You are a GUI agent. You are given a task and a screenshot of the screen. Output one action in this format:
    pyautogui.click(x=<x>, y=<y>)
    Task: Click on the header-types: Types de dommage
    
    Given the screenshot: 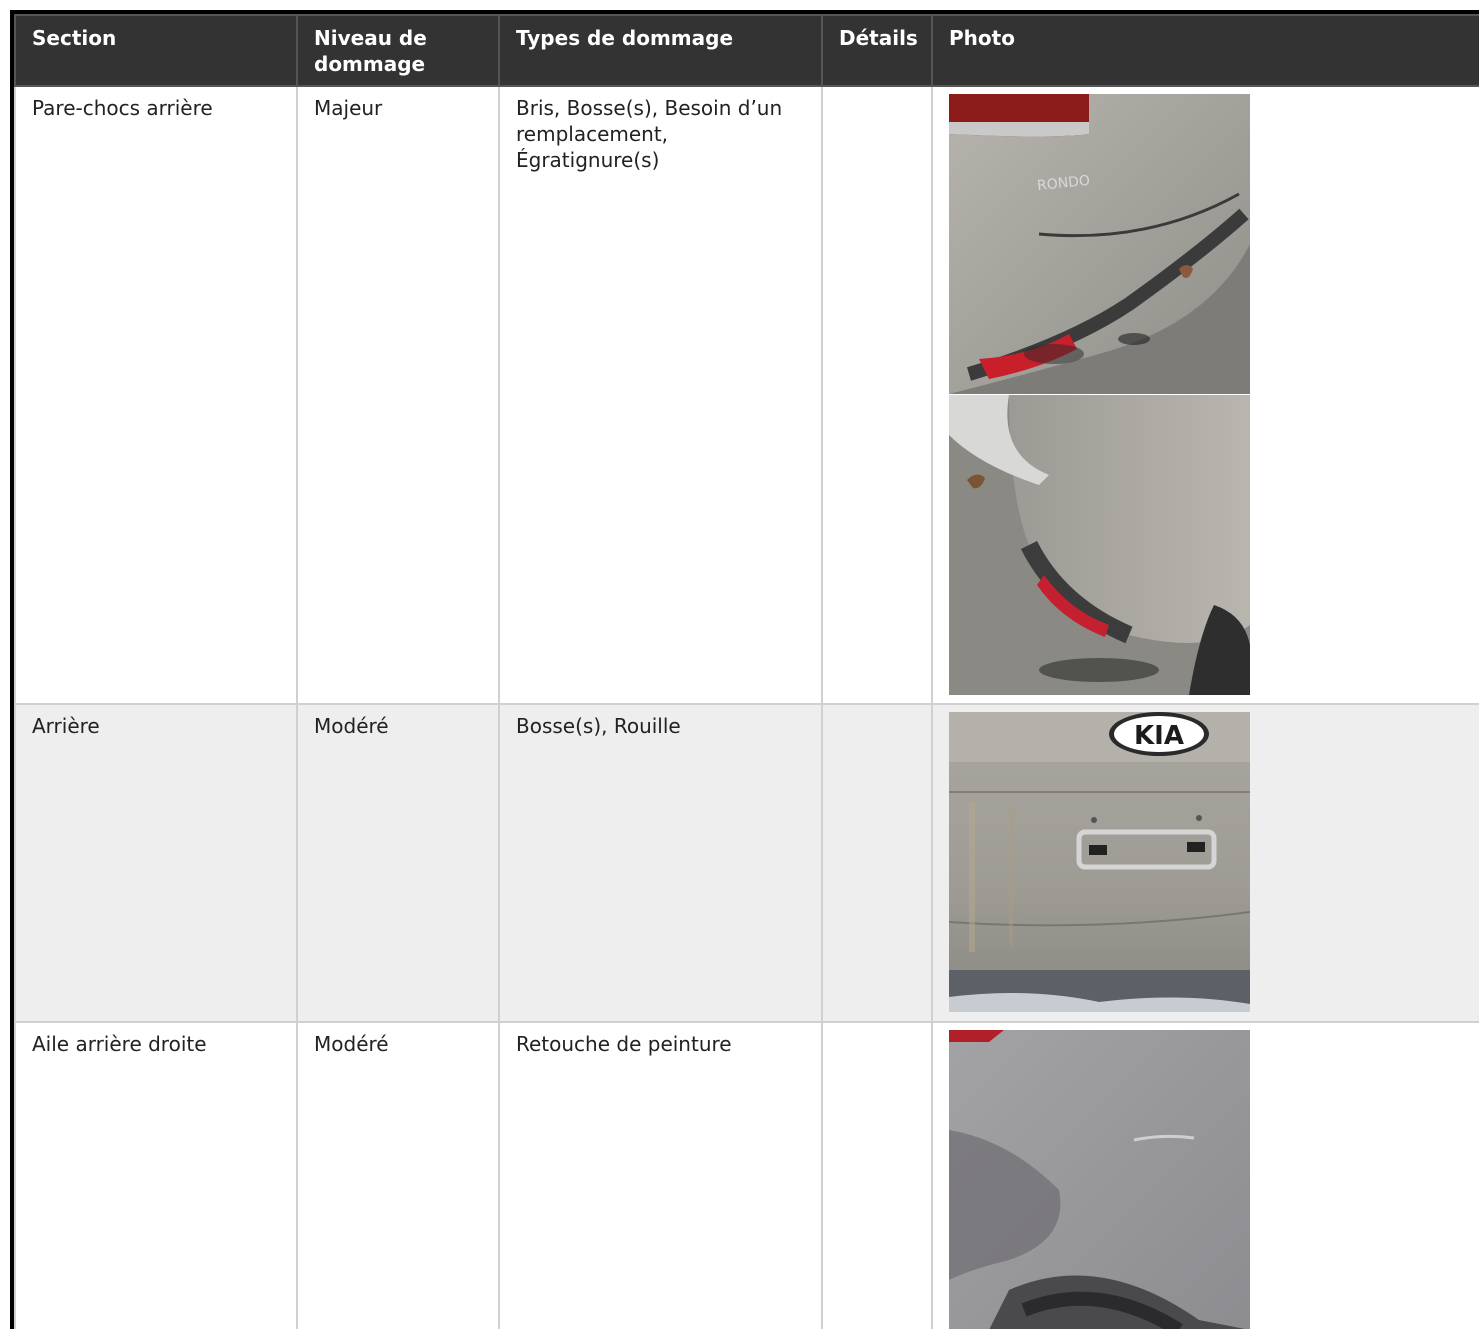 What is the action you would take?
    pyautogui.click(x=660, y=50)
    